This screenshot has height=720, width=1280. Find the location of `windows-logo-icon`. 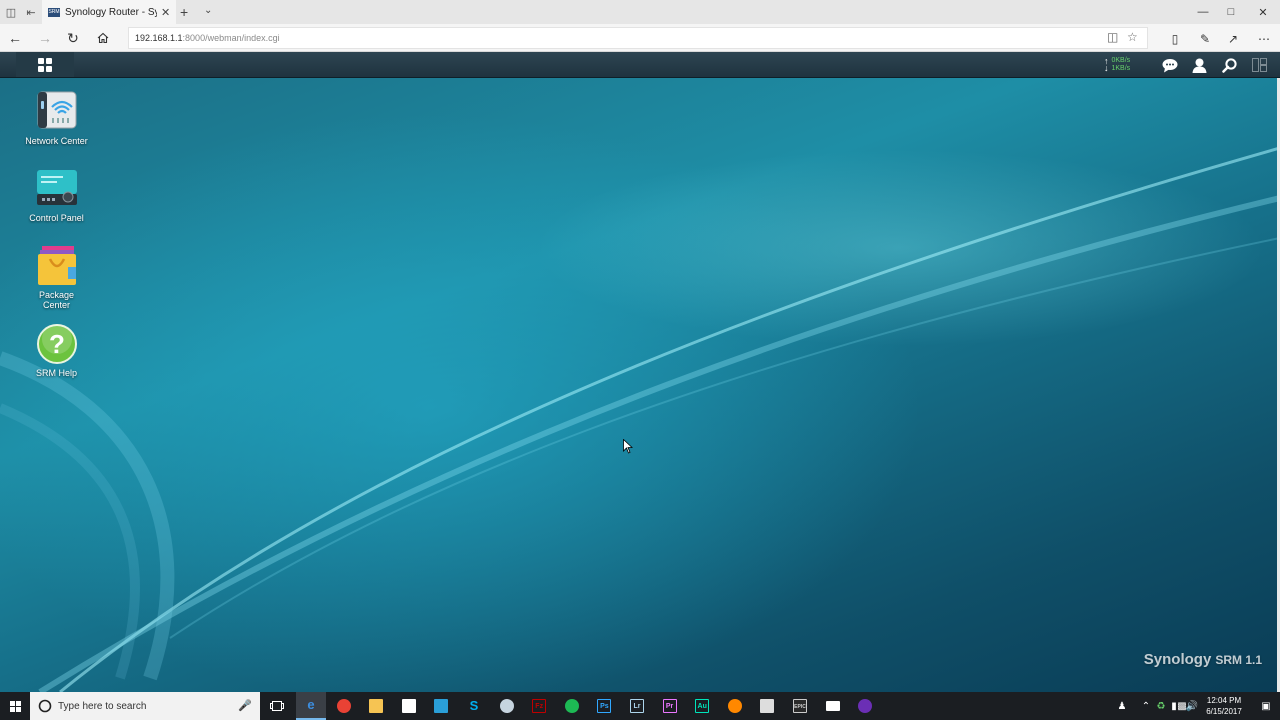

windows-logo-icon is located at coordinates (15, 706).